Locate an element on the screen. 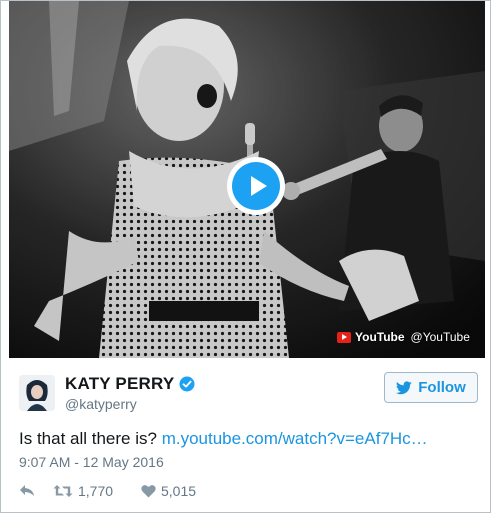  retweet-icon is located at coordinates (63, 491).